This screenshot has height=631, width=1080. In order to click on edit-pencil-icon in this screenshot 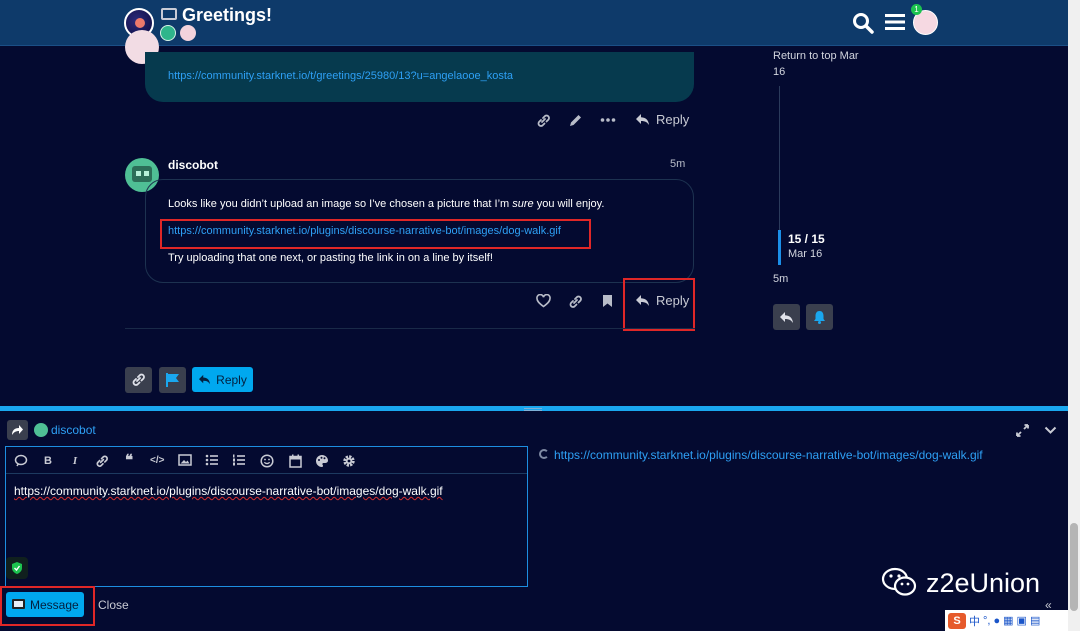, I will do `click(575, 120)`.